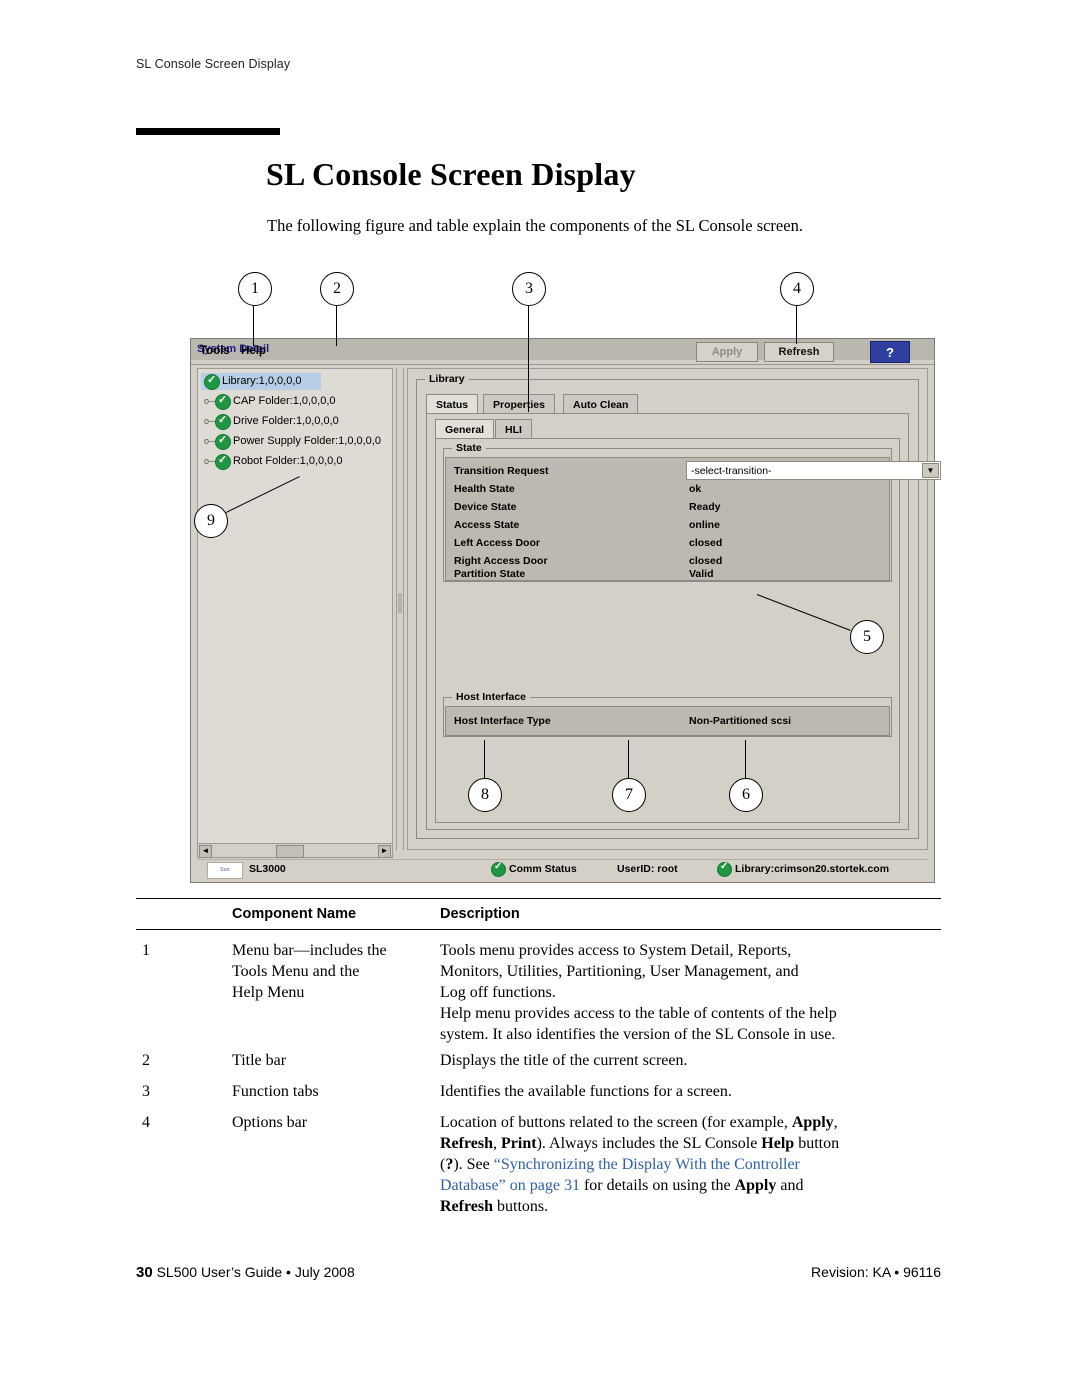  I want to click on tree-horizontal-scrollbar: ◄ ►, so click(295, 850).